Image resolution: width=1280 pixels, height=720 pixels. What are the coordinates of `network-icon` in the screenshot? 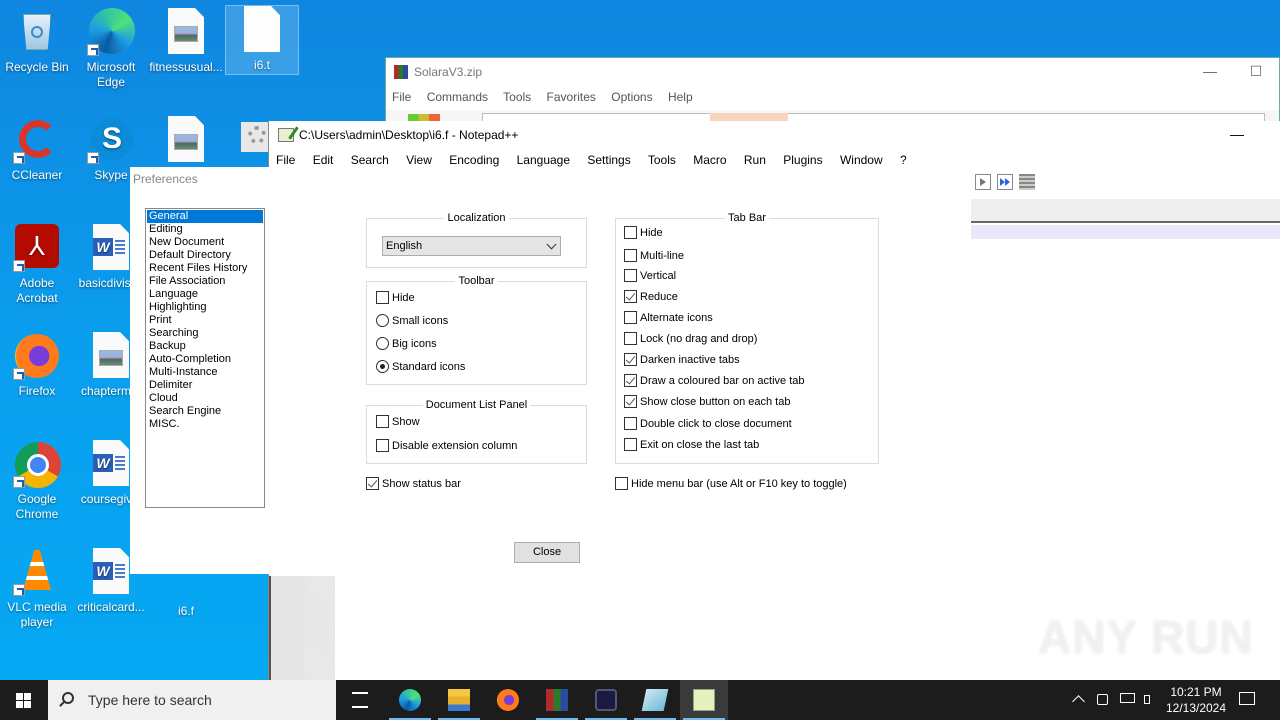 It's located at (1127, 698).